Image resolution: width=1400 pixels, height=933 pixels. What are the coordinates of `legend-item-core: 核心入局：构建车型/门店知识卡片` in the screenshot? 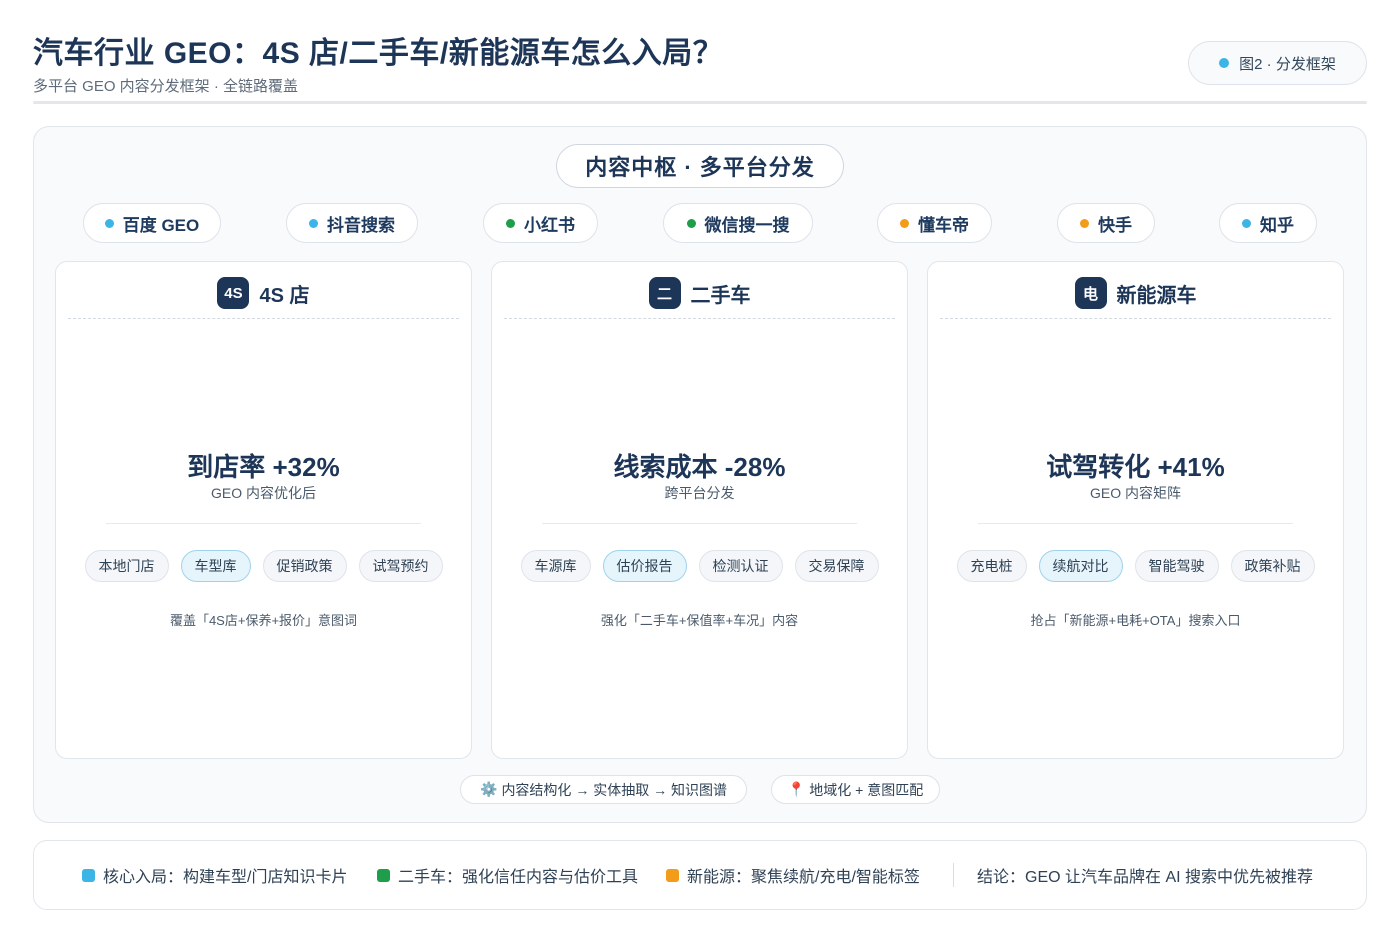 It's located at (214, 875).